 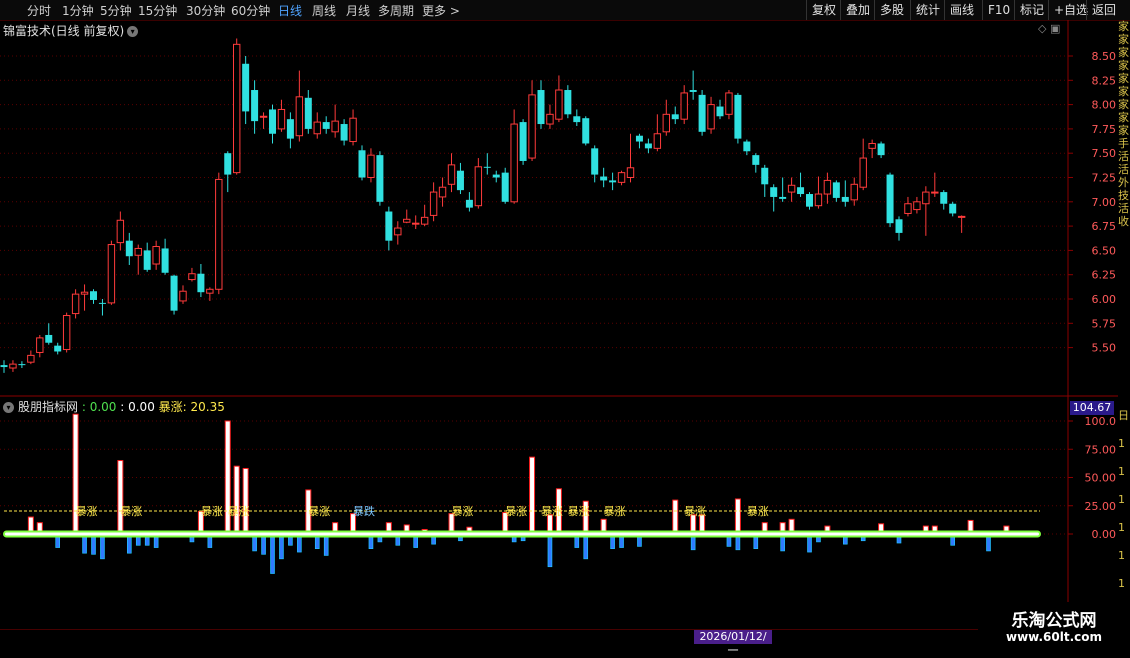 I want to click on toolbar-button-4: 画线, so click(x=961, y=10).